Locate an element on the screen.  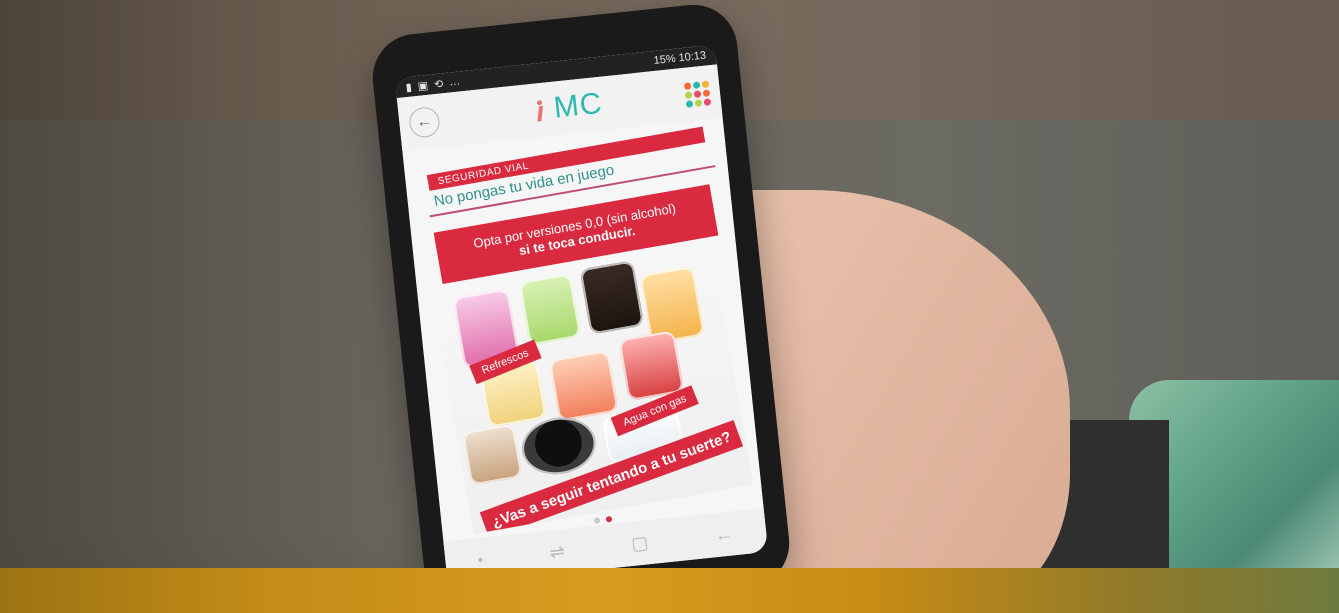
sync-icon: ⟲ is located at coordinates (438, 84).